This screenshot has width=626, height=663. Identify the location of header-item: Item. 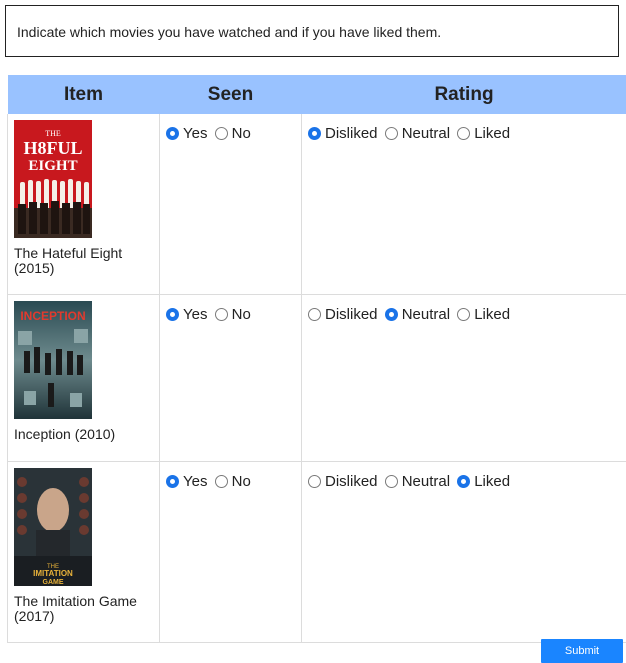
(83, 94).